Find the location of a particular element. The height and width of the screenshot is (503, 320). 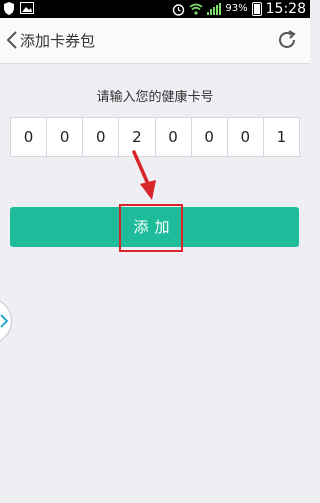

refresh-button is located at coordinates (287, 40).